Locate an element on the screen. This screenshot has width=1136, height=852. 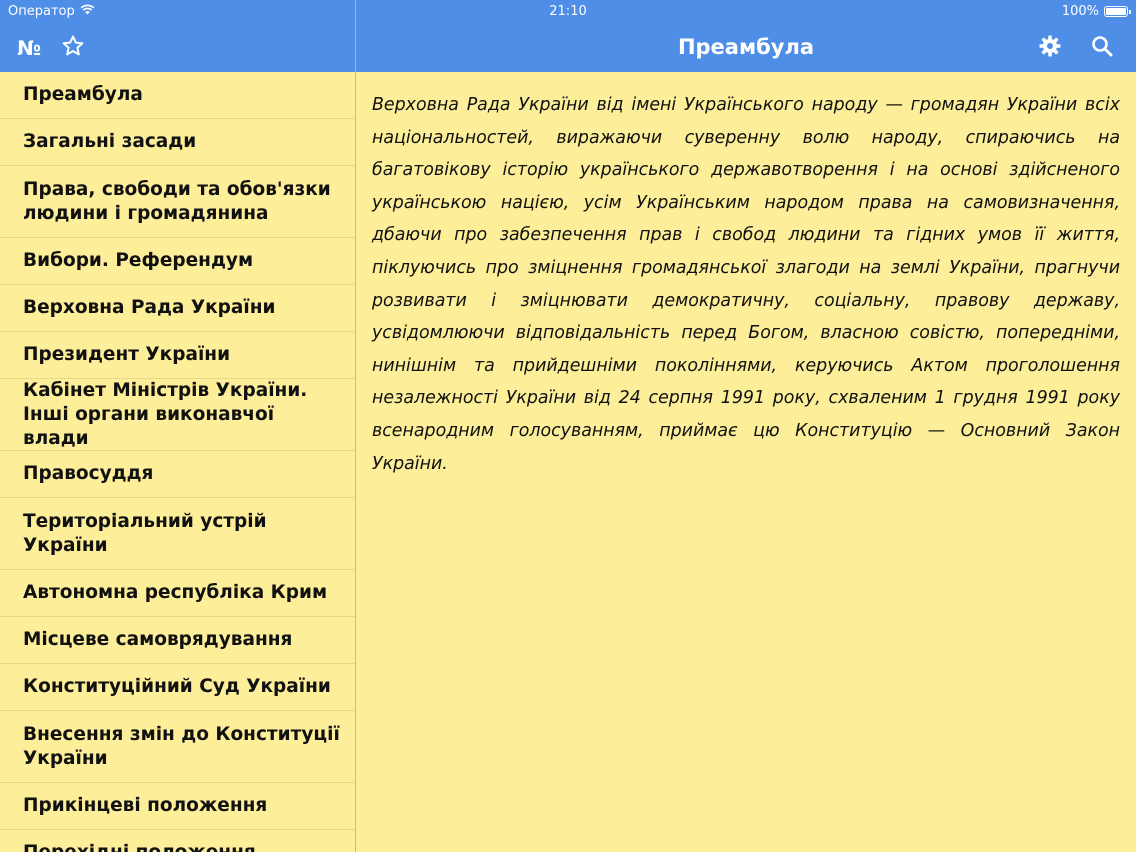
top-bar: Оператор 21:10 100% № Преамбула is located at coordinates (568, 36).